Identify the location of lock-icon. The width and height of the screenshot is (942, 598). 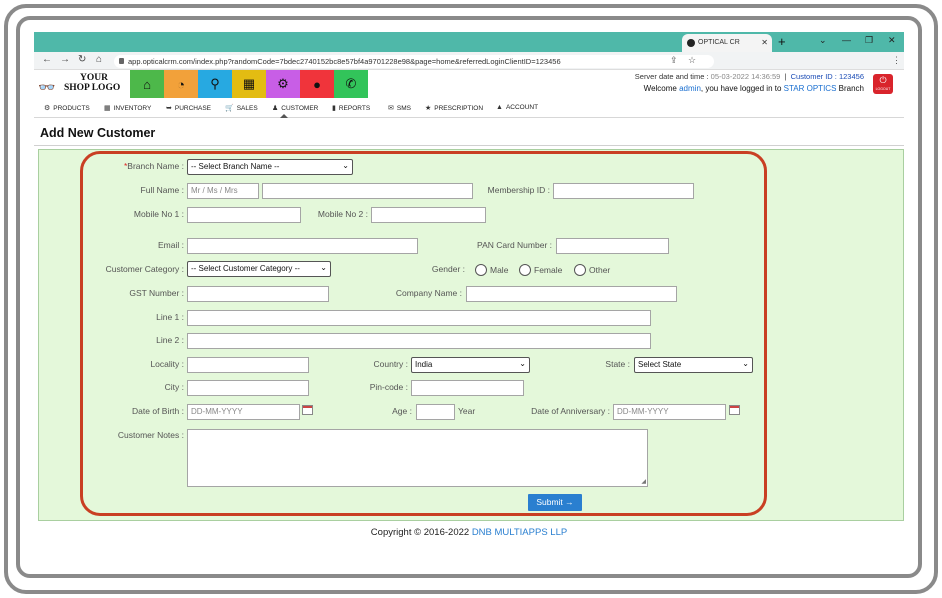
(121, 61).